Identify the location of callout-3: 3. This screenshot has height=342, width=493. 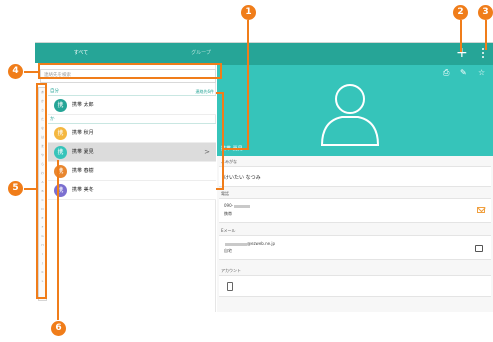
(485, 12).